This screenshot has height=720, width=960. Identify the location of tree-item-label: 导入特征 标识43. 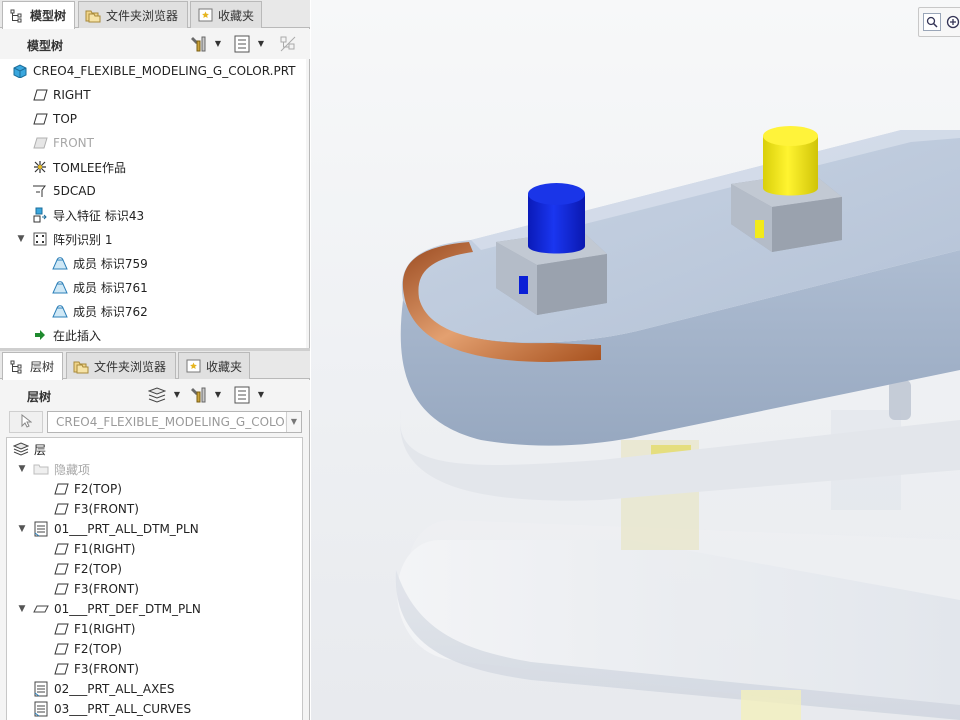
(99, 215).